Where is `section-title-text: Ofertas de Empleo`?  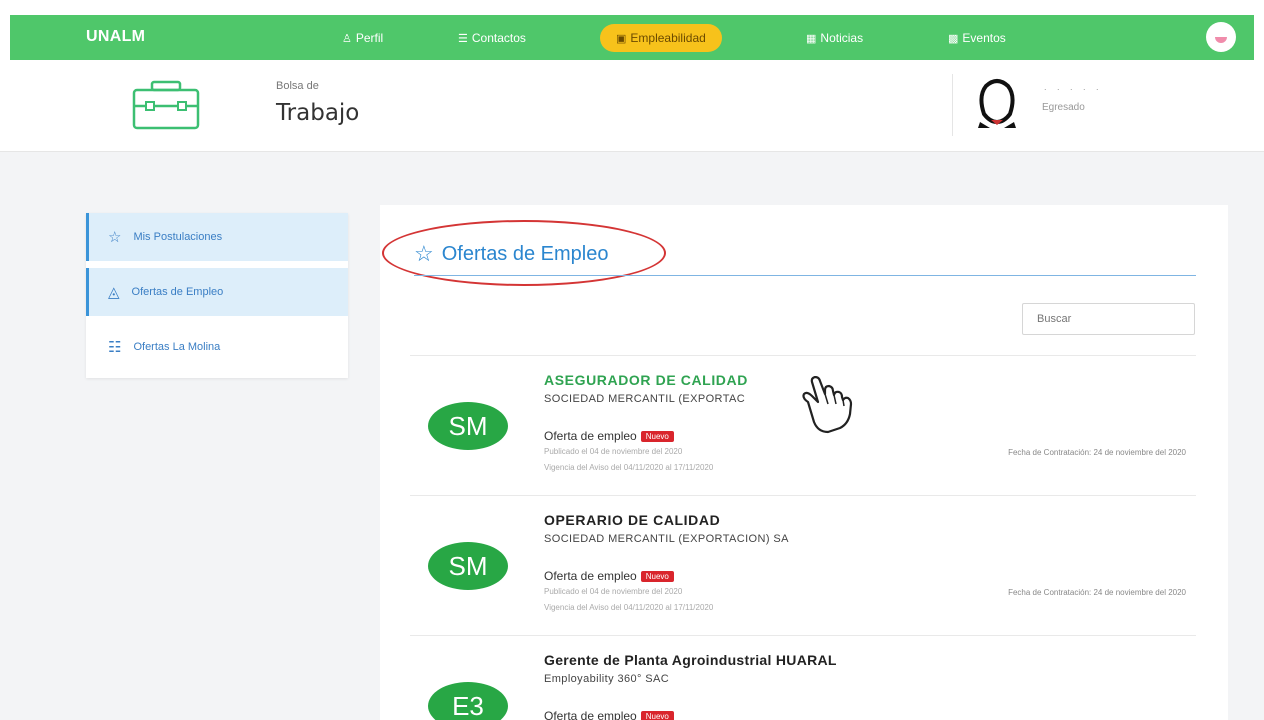
section-title-text: Ofertas de Empleo is located at coordinates (525, 253).